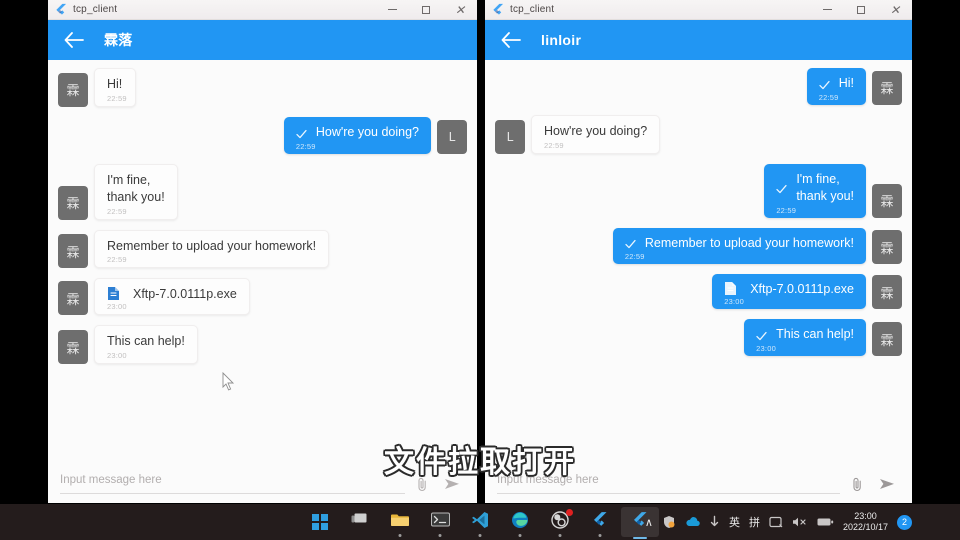  What do you see at coordinates (692, 522) in the screenshot?
I see `onedrive-icon` at bounding box center [692, 522].